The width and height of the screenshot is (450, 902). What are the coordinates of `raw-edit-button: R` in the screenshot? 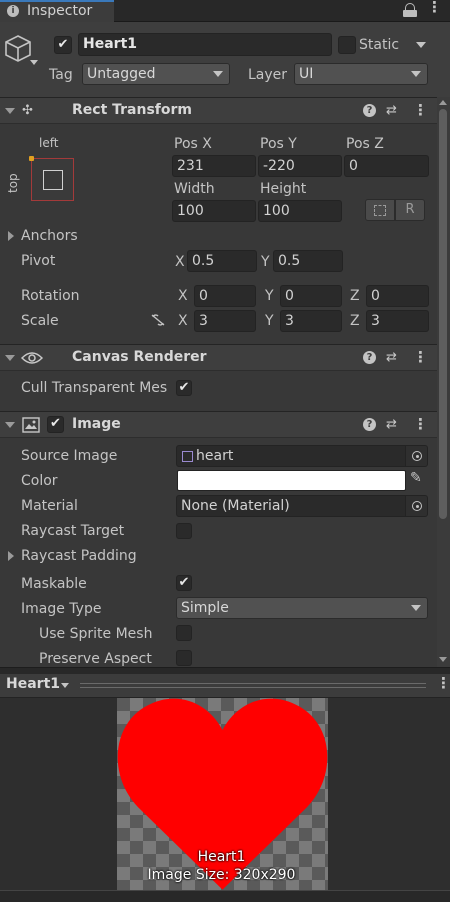 It's located at (410, 210).